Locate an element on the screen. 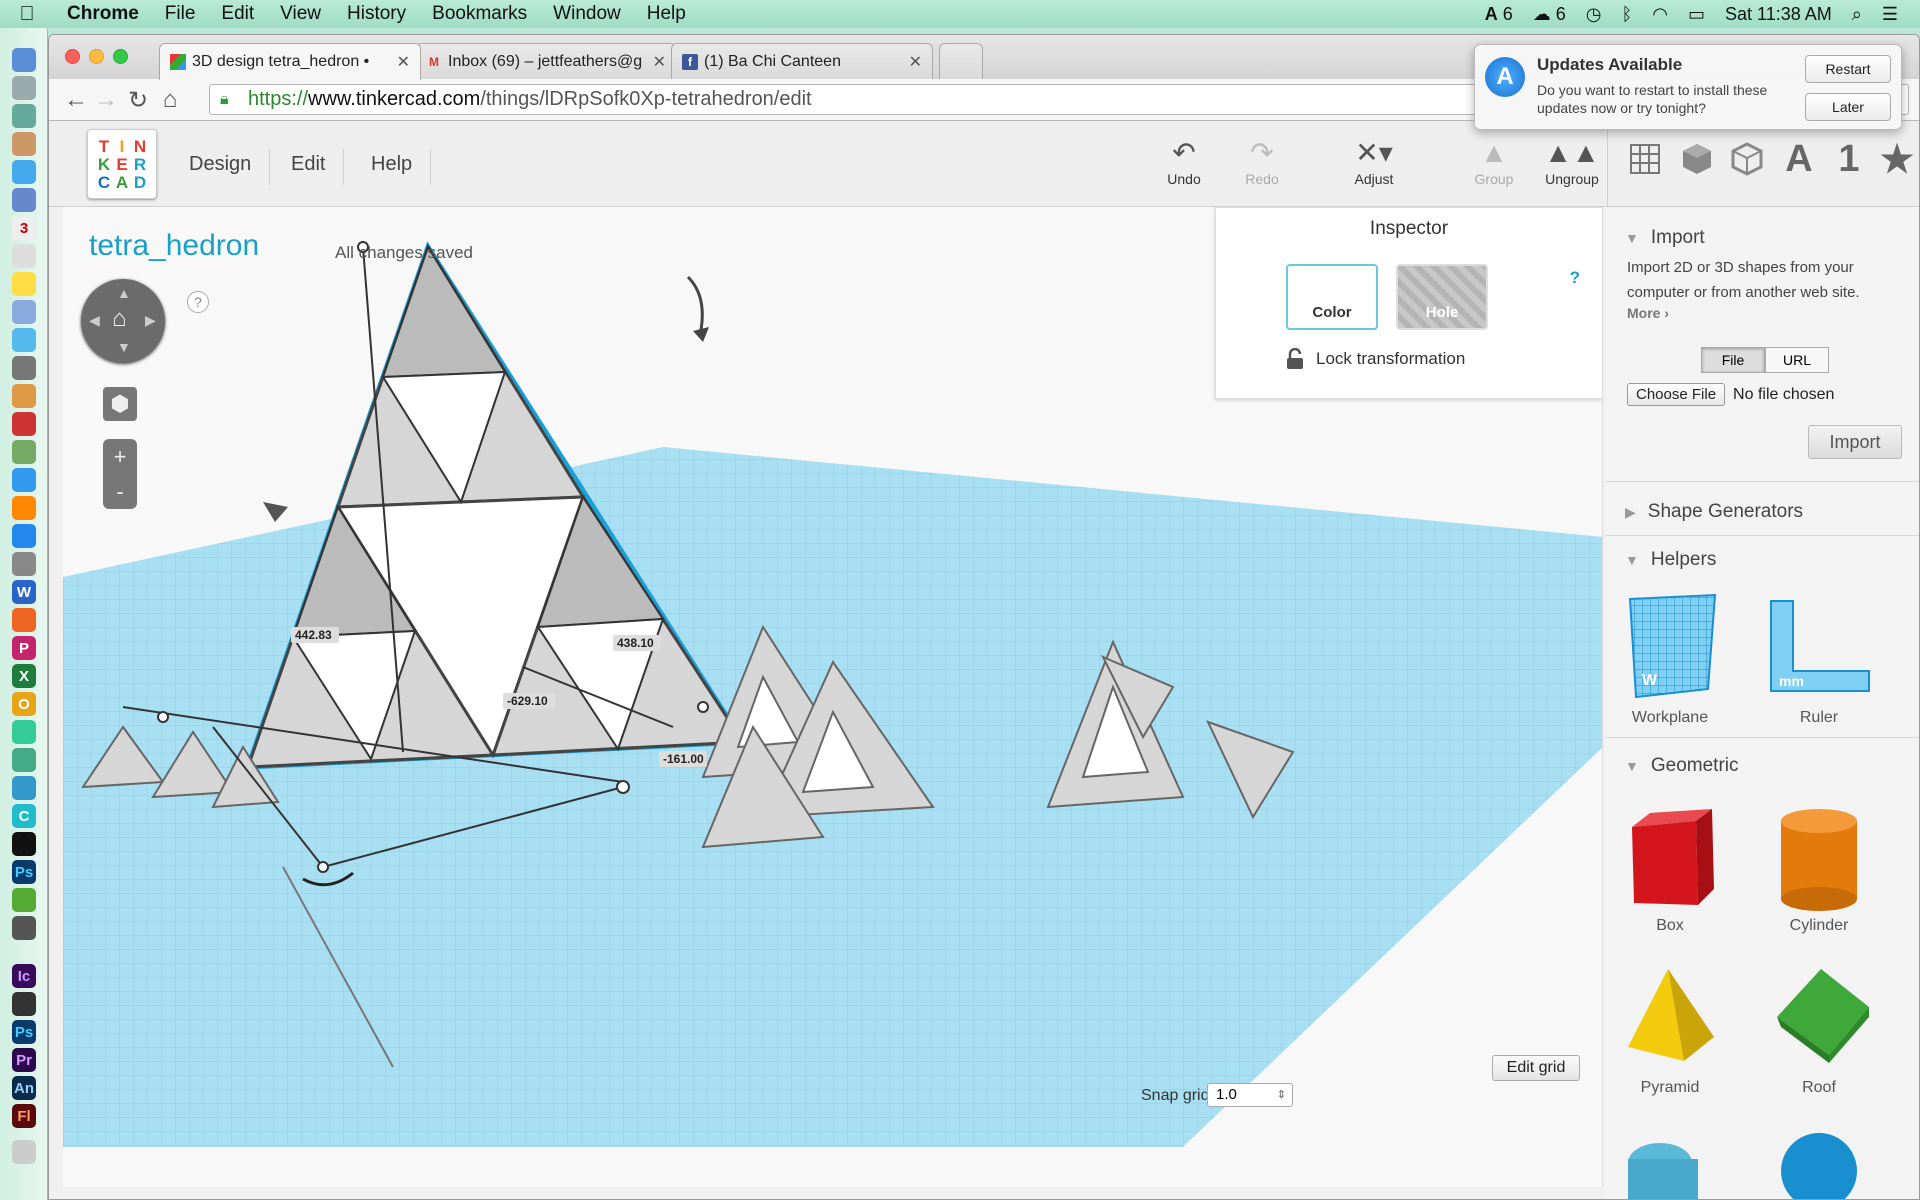 This screenshot has width=1920, height=1200. hole-swatch-button: Hole is located at coordinates (1442, 297).